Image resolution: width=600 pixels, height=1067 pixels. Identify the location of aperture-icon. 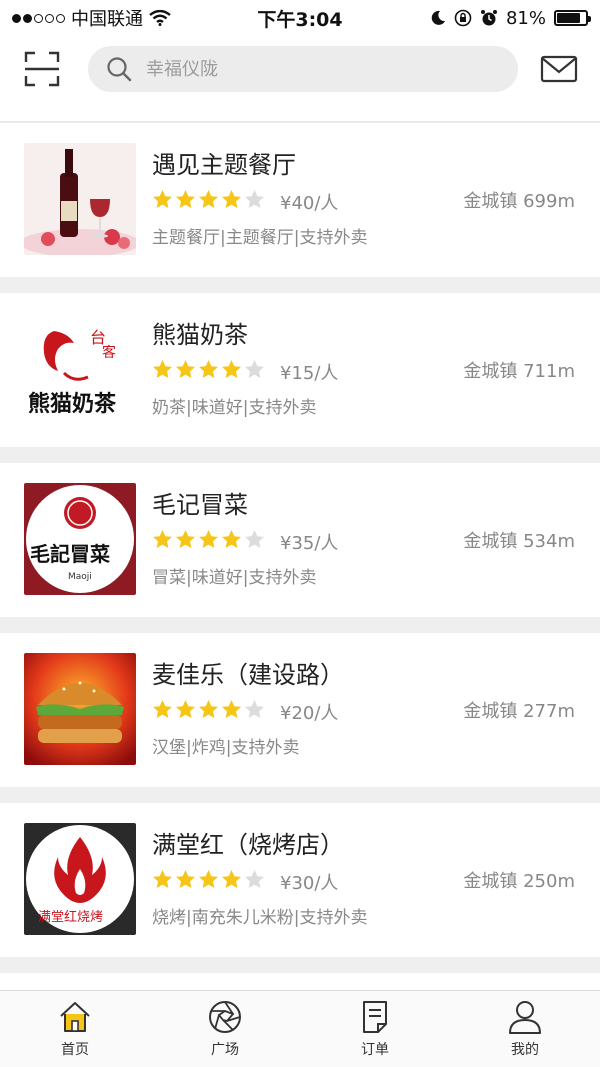
(225, 1017).